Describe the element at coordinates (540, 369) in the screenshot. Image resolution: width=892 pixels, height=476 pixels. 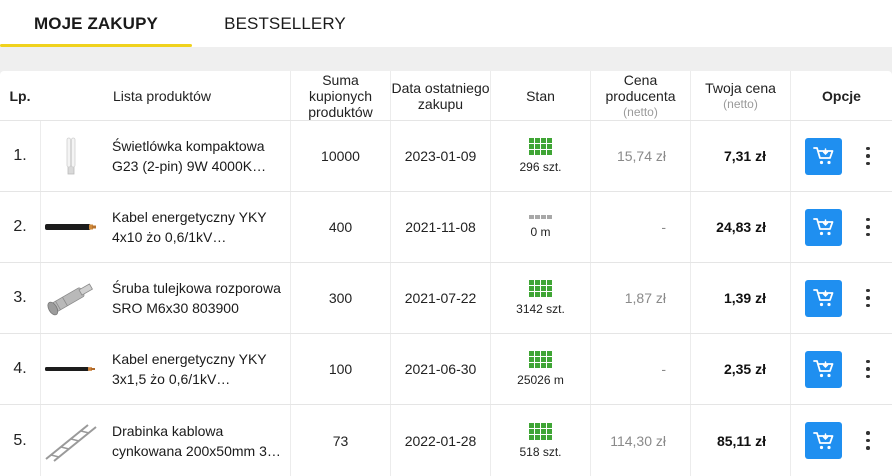
I see `stock-status: 25026 m` at that location.